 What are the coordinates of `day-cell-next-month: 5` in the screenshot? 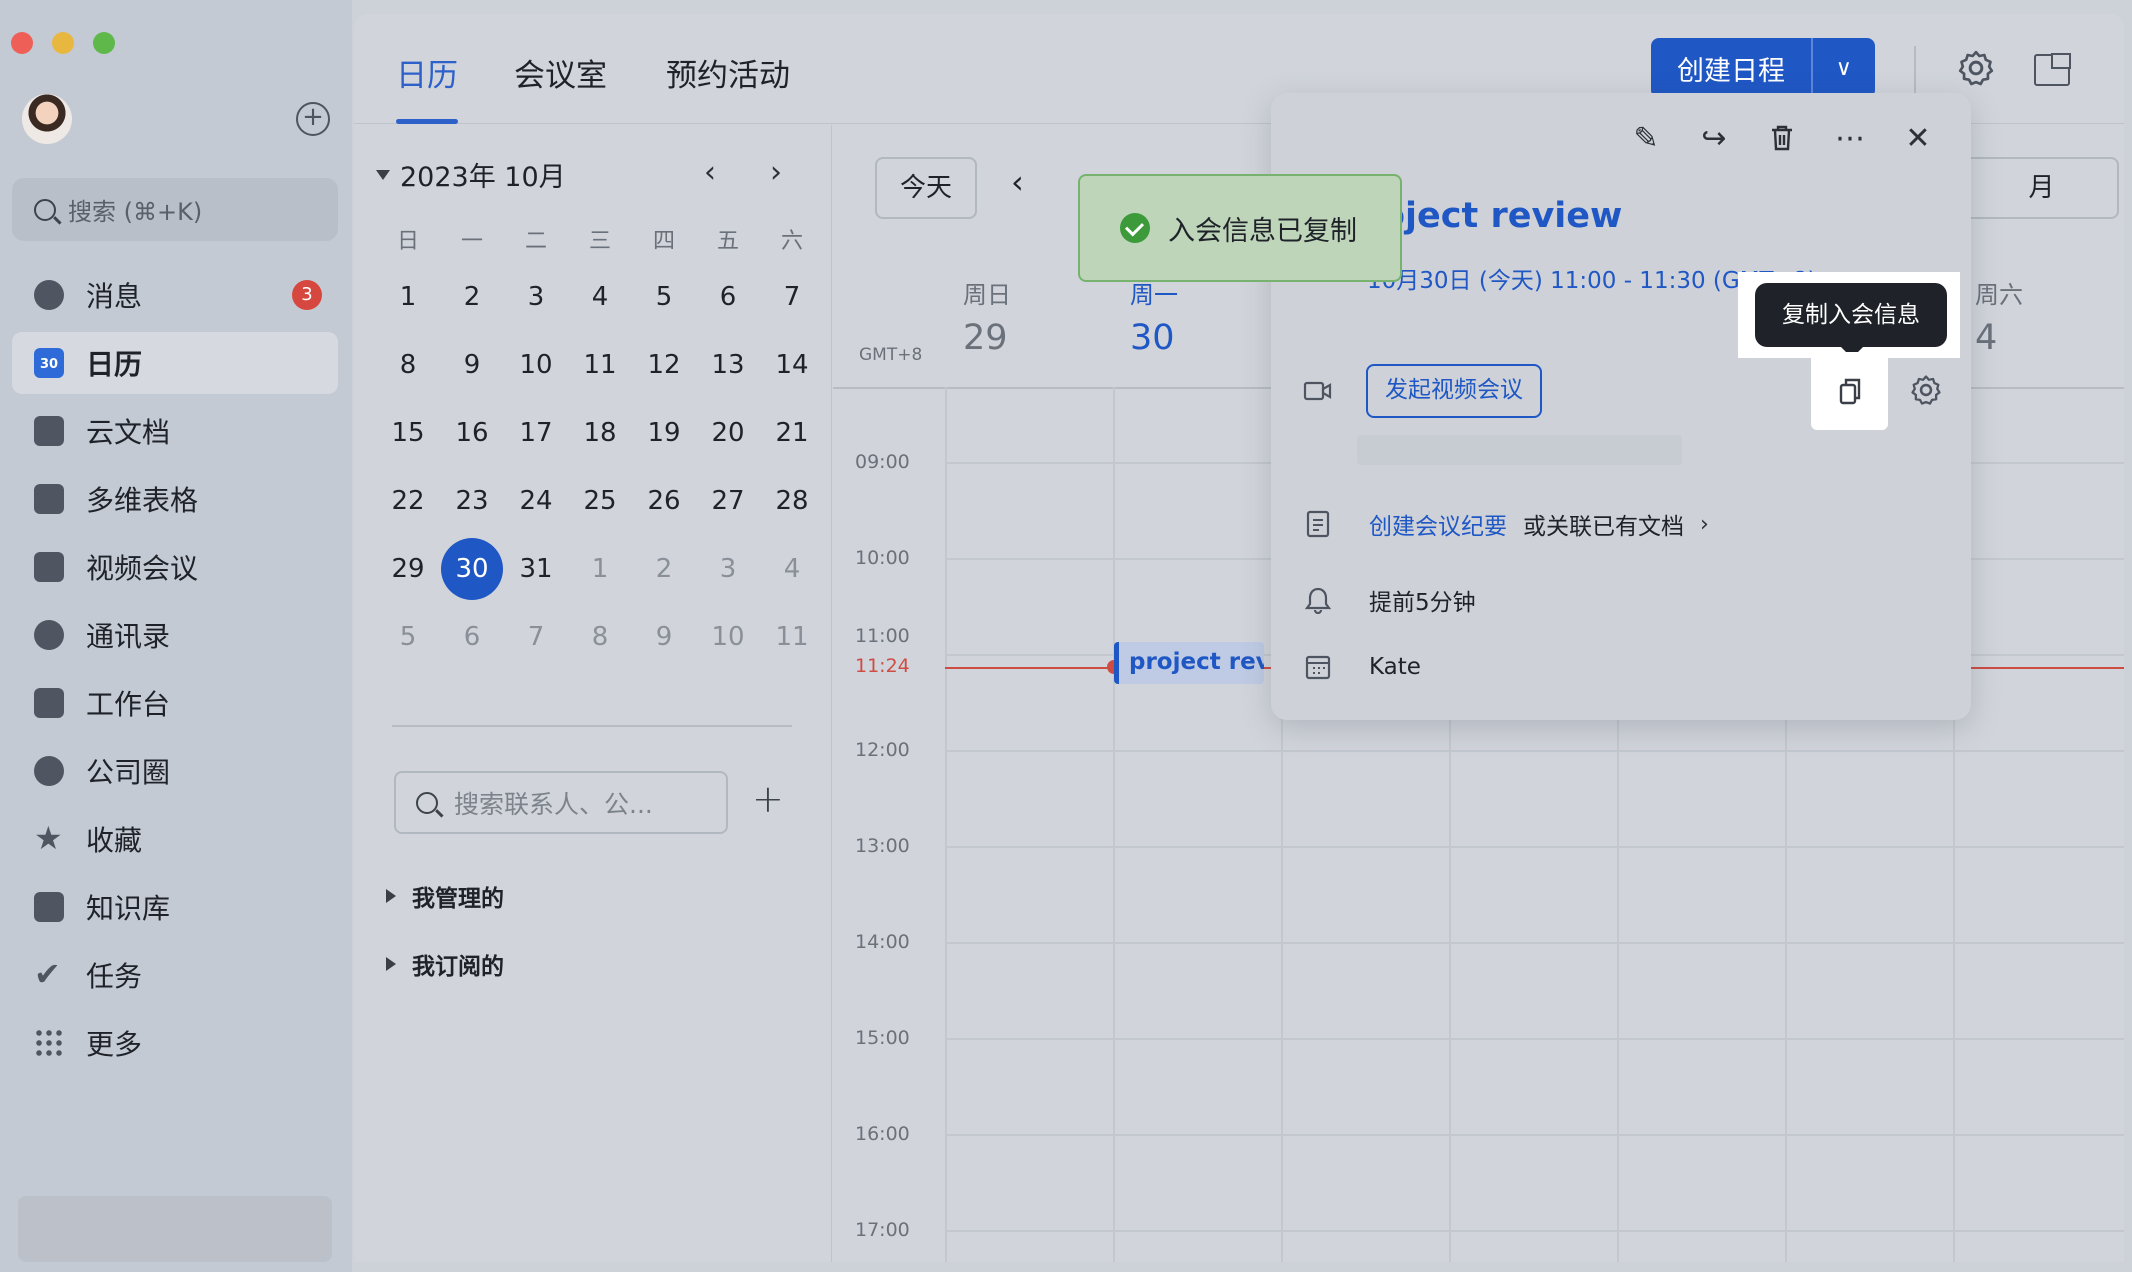 It's located at (408, 637).